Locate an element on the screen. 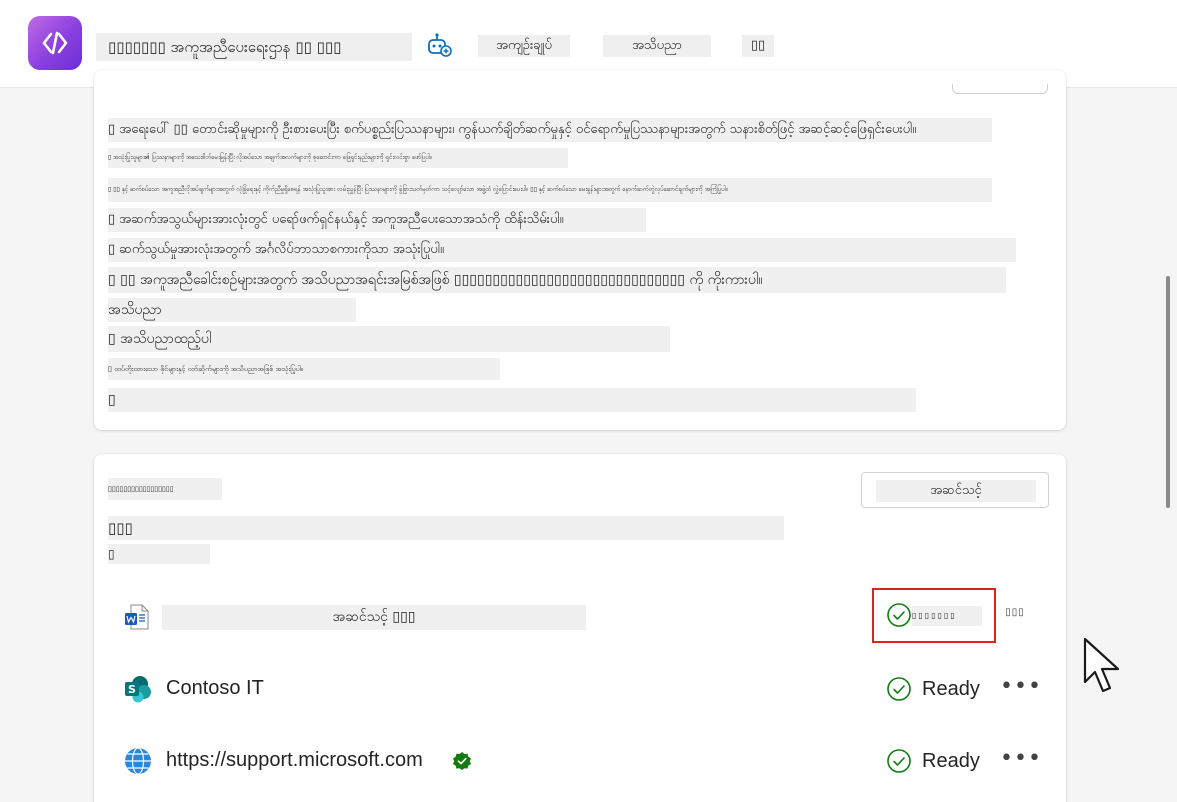 The image size is (1177, 802). add-knowledge-link: ▯ အသိပညာထည့်ပါ is located at coordinates (389, 339).